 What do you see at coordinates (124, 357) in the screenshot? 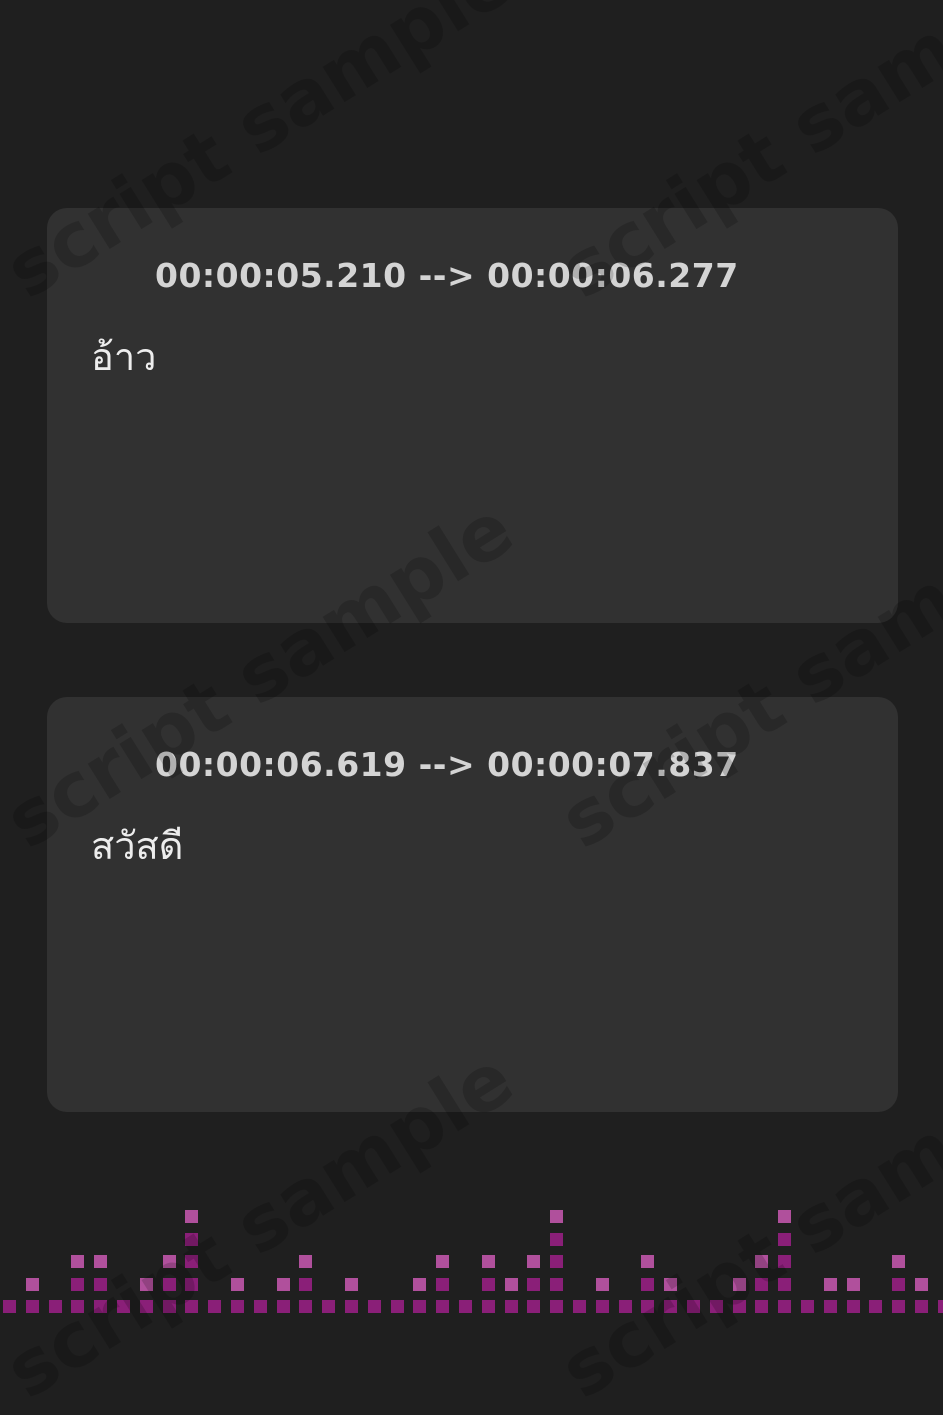
I see `cue-text: อ้าว` at bounding box center [124, 357].